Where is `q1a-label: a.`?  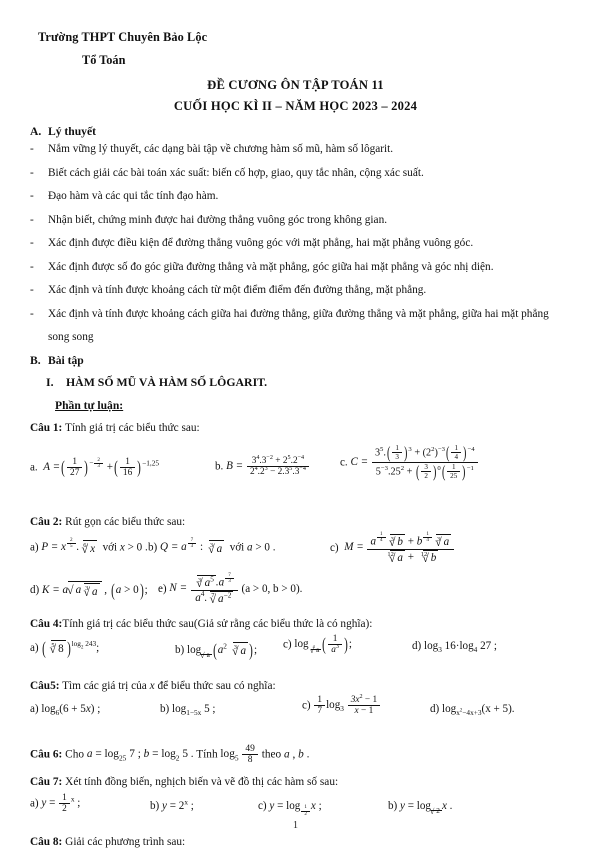 q1a-label: a. is located at coordinates (34, 466).